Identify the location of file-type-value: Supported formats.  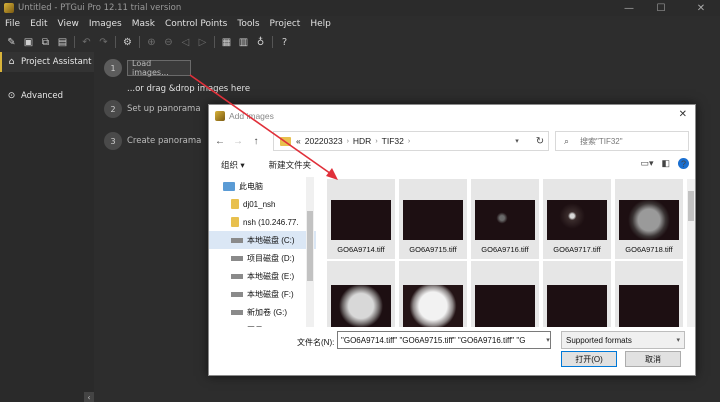
(599, 340).